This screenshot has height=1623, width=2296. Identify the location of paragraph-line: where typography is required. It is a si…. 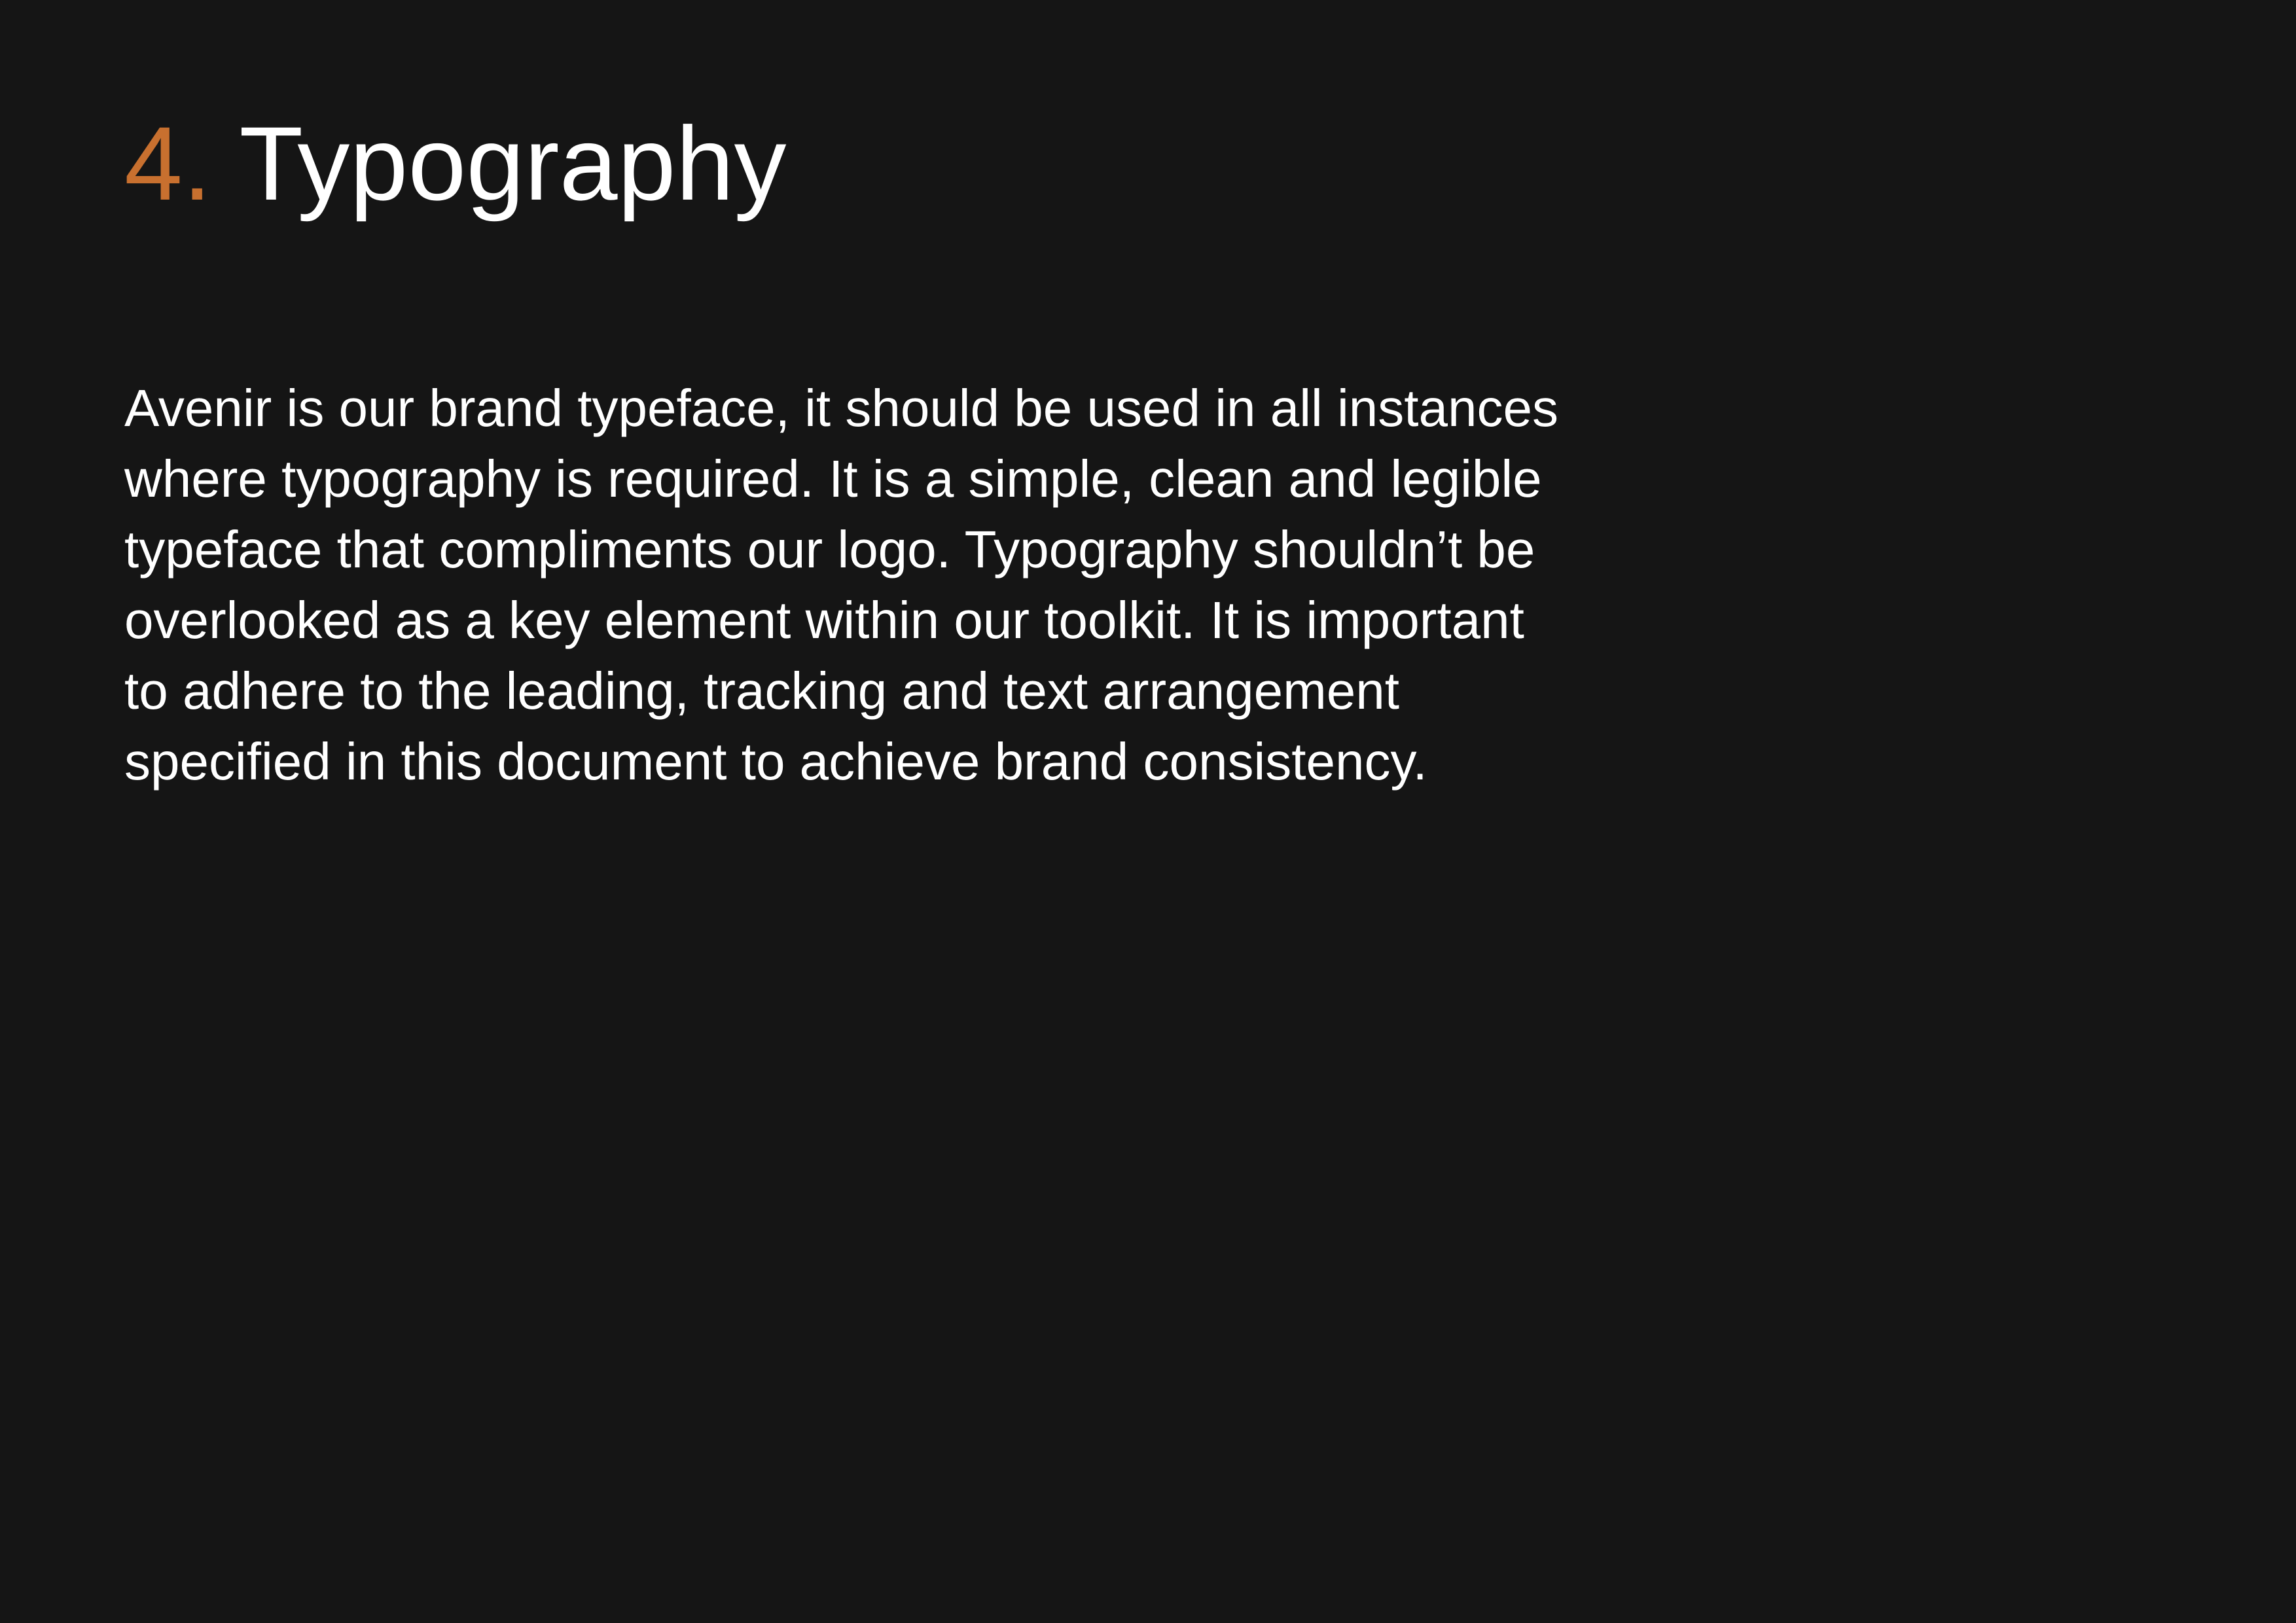
(833, 479).